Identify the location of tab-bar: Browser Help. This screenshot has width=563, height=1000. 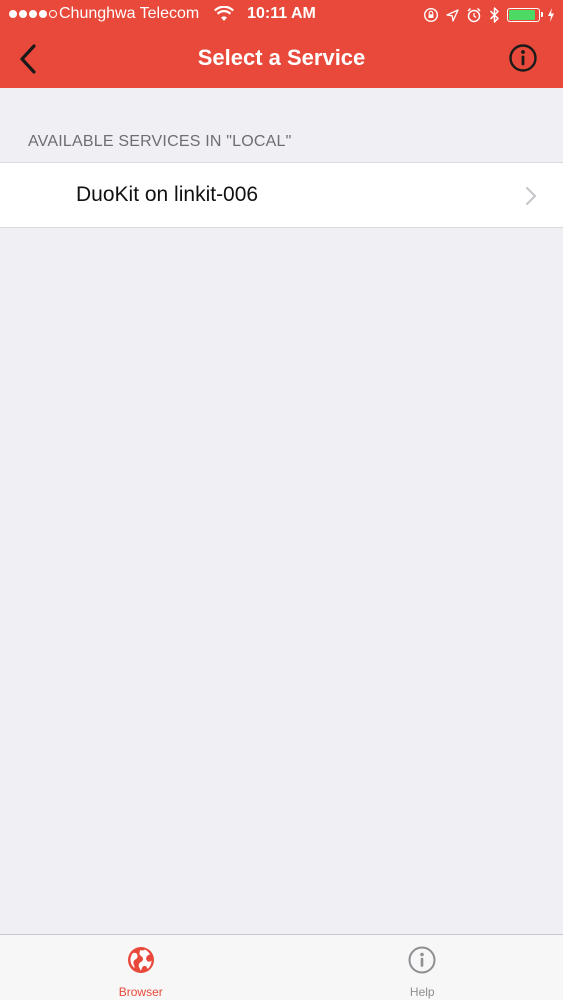
(281, 967).